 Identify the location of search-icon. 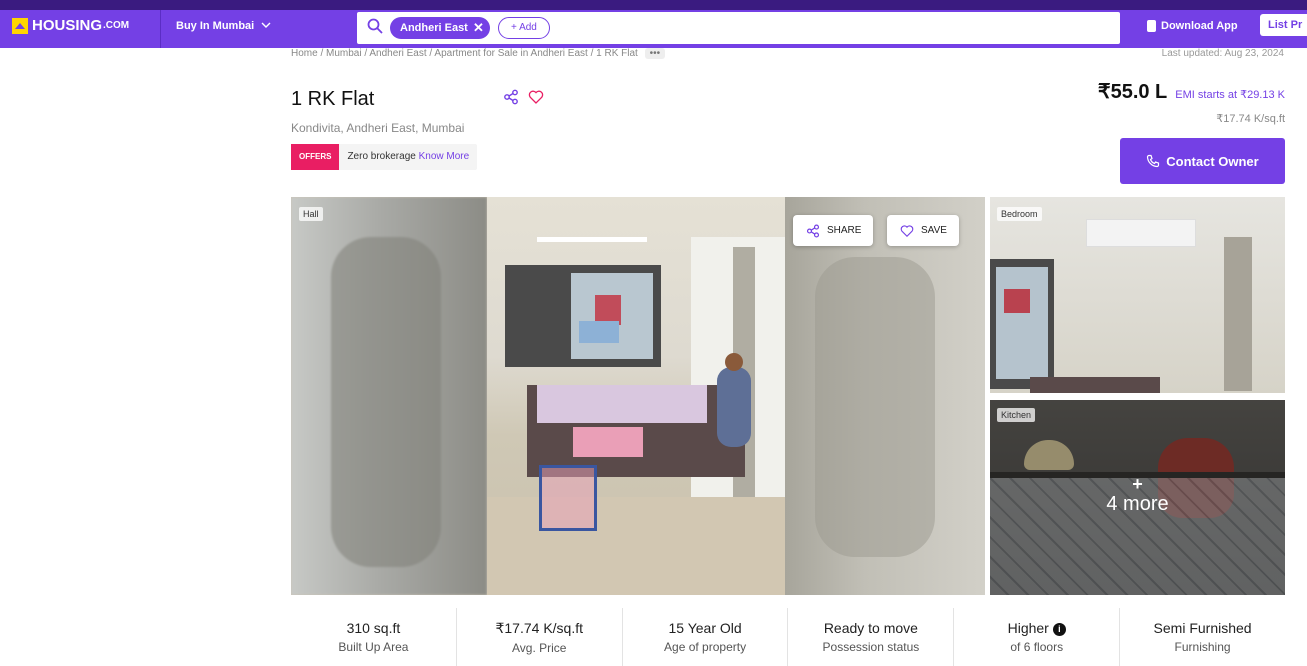
(375, 26).